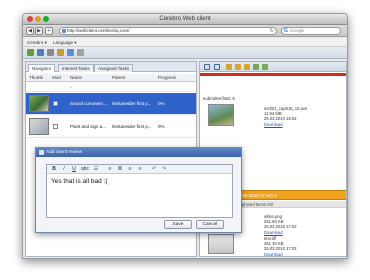  Describe the element at coordinates (273, 74) in the screenshot. I see `status-strip` at that location.